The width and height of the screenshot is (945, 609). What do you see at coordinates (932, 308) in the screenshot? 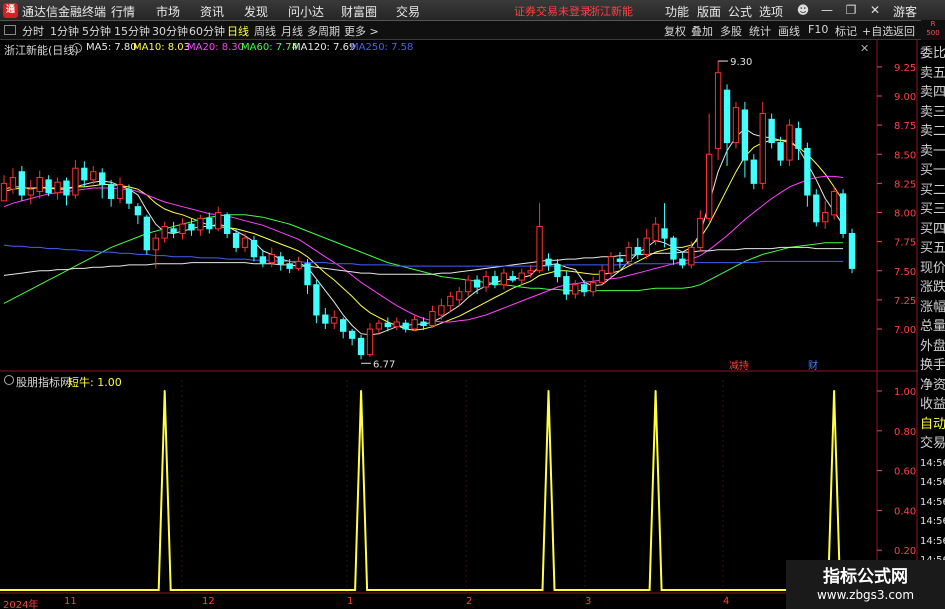
I see `side-item-13: 涨幅` at bounding box center [932, 308].